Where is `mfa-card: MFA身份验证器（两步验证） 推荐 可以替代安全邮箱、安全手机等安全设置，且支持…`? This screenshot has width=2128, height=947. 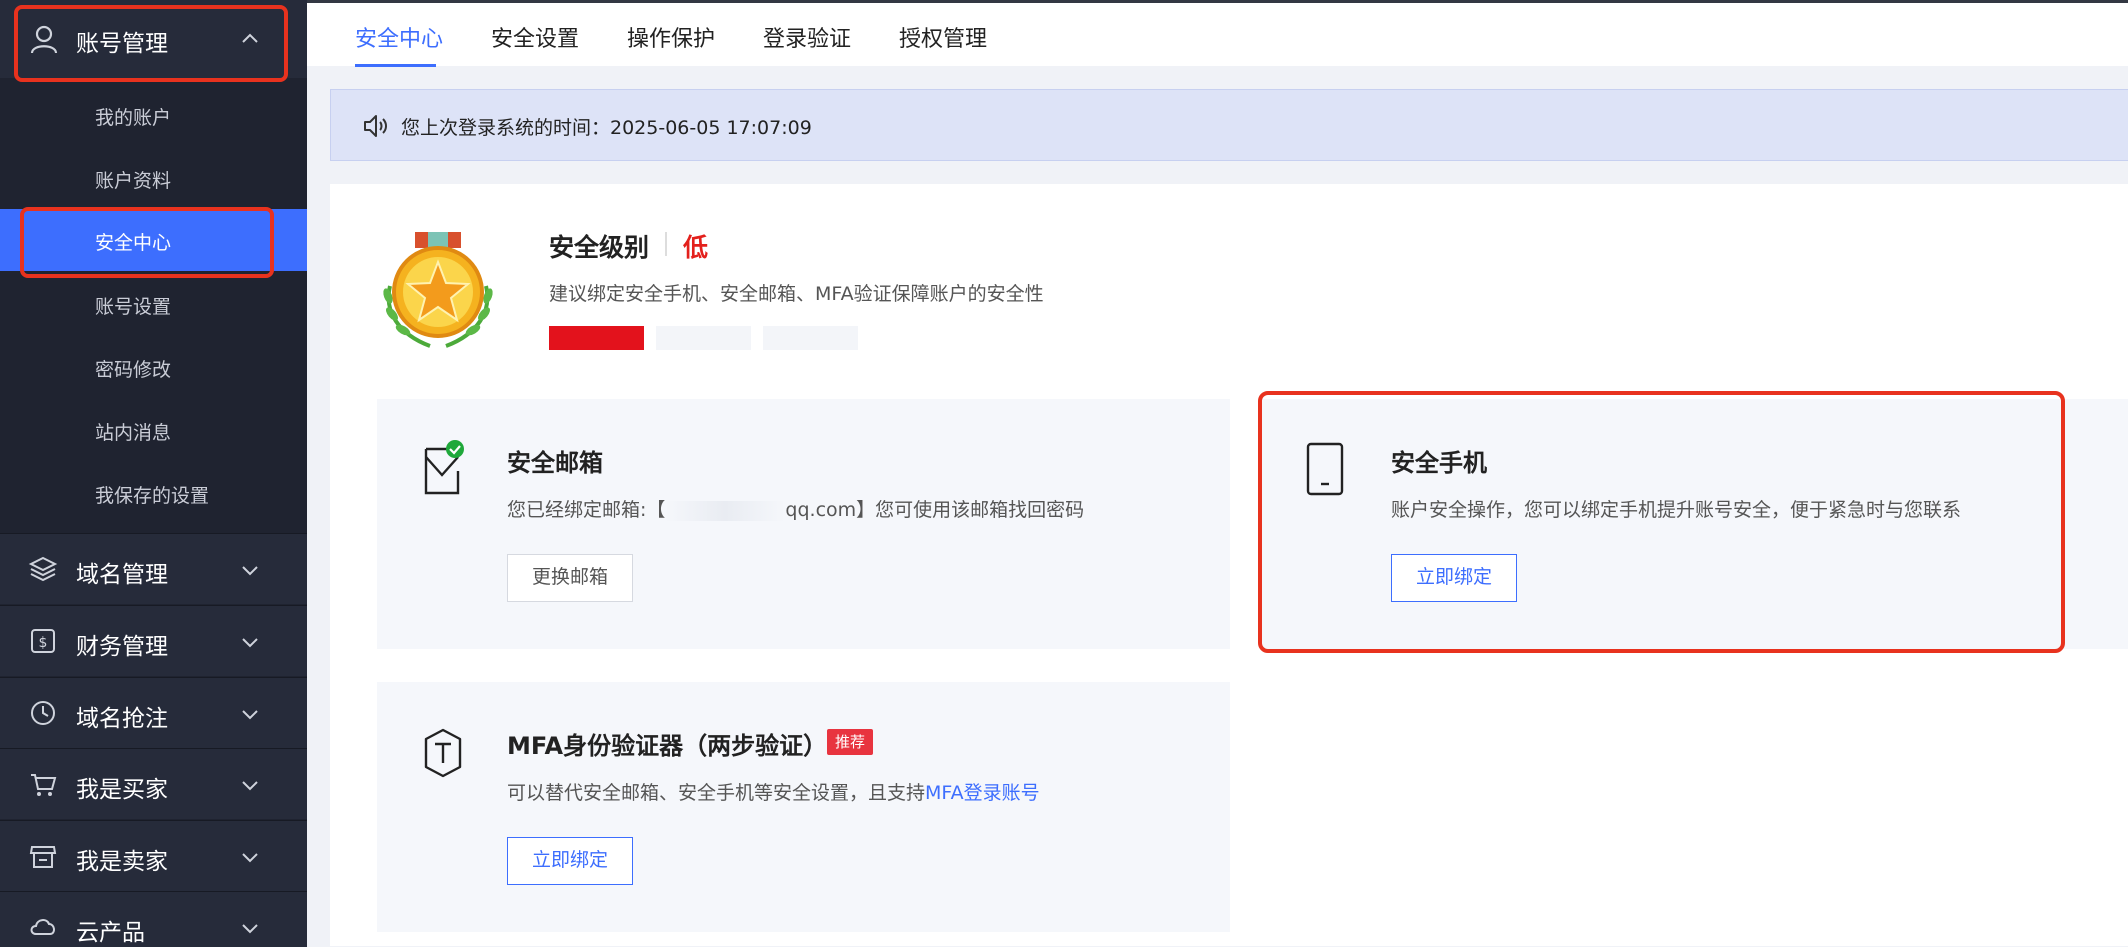
mfa-card: MFA身份验证器（两步验证） 推荐 可以替代安全邮箱、安全手机等安全设置，且支持… is located at coordinates (803, 807).